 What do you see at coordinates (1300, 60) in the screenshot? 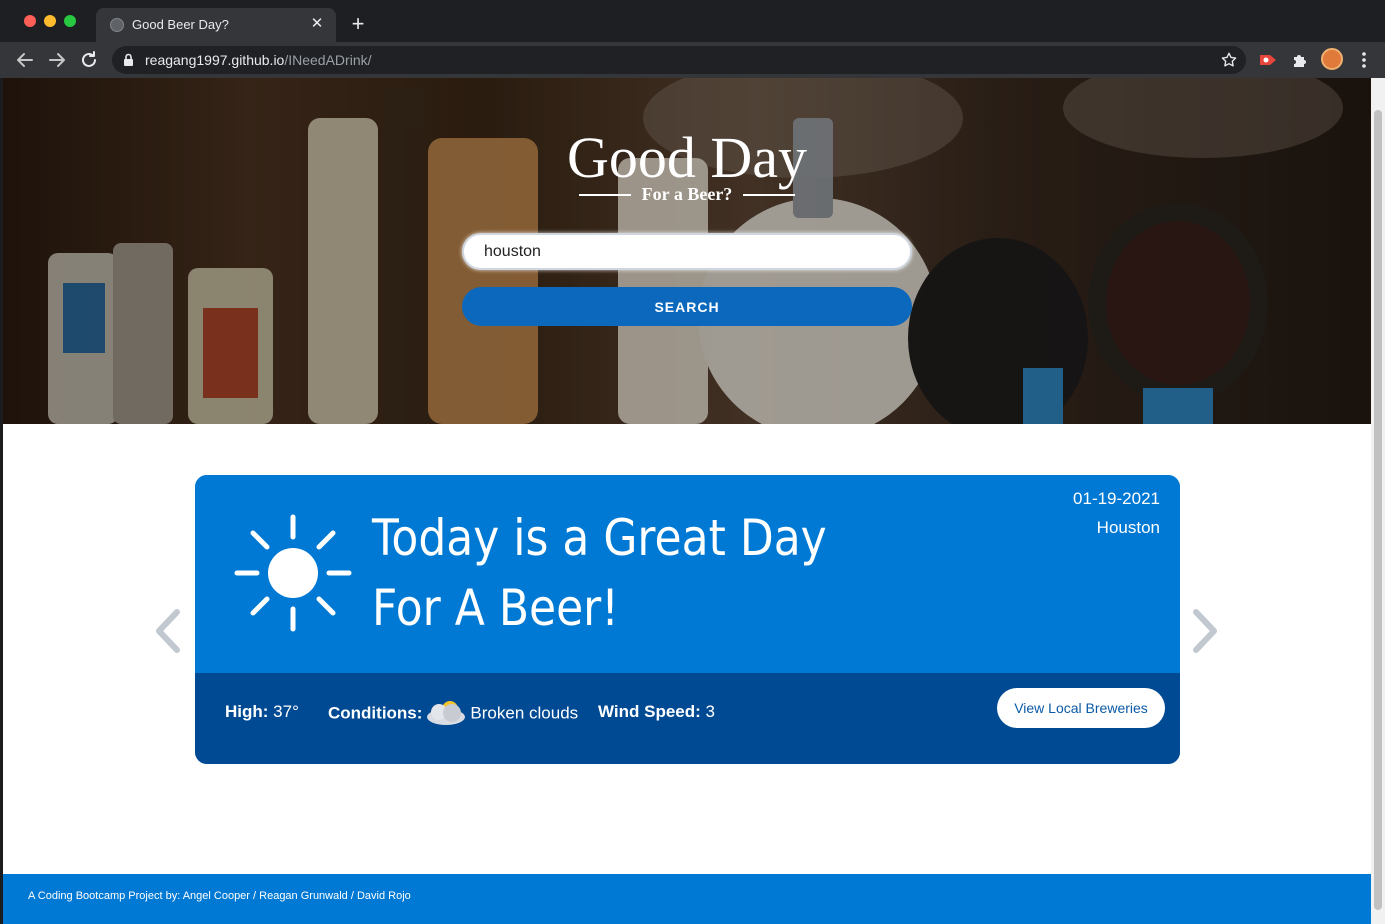
I see `puzzle-extensions-icon` at bounding box center [1300, 60].